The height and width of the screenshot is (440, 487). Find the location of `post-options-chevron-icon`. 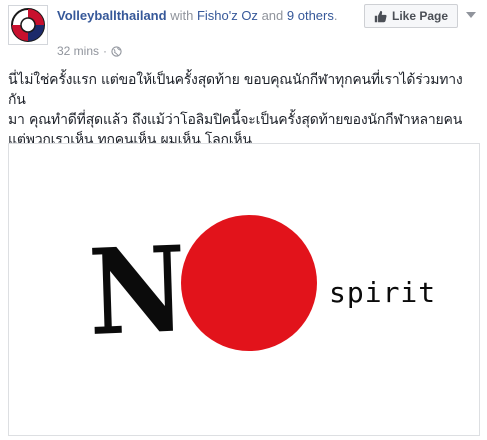

post-options-chevron-icon is located at coordinates (471, 15).